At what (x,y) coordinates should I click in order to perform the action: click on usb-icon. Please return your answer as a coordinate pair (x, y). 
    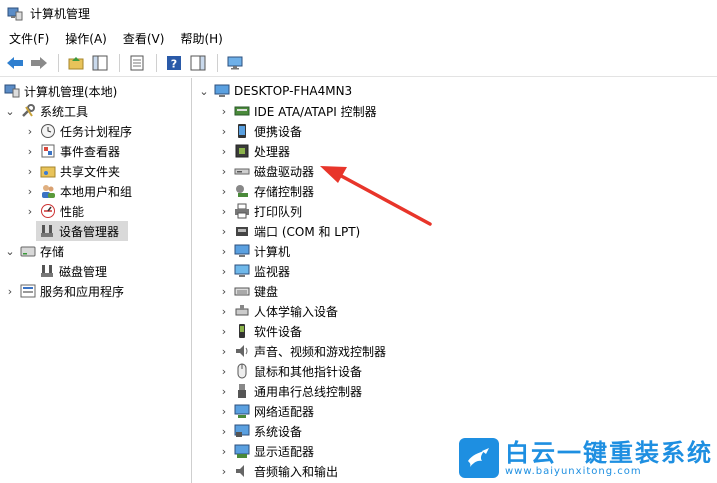
    Looking at the image, I should click on (242, 391).